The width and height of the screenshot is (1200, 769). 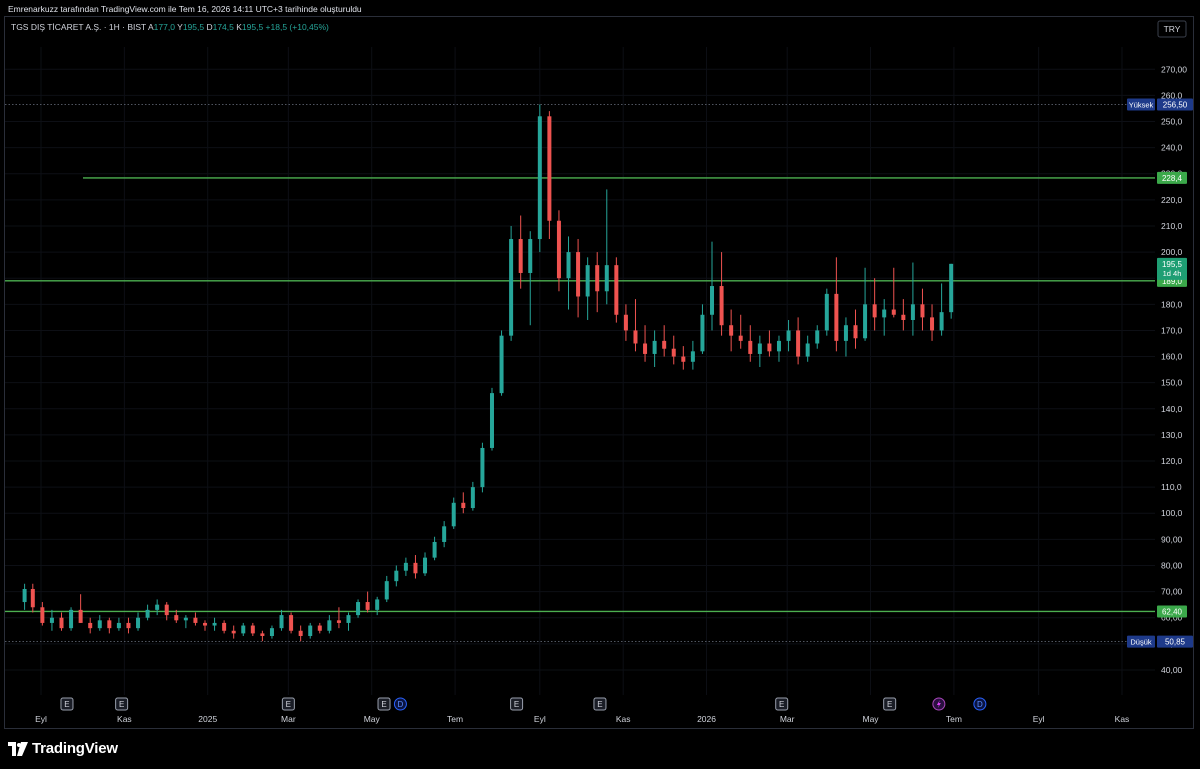 I want to click on tradingview-logo: TradingView, so click(x=63, y=748).